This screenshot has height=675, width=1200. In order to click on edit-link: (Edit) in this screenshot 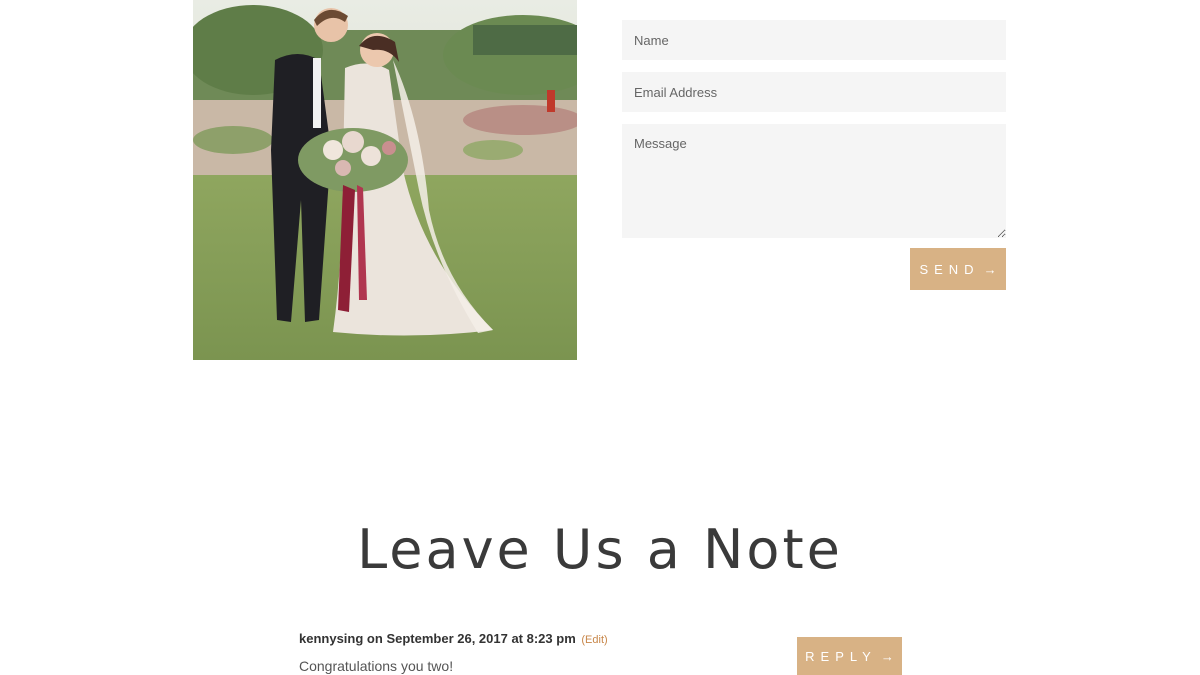, I will do `click(594, 640)`.